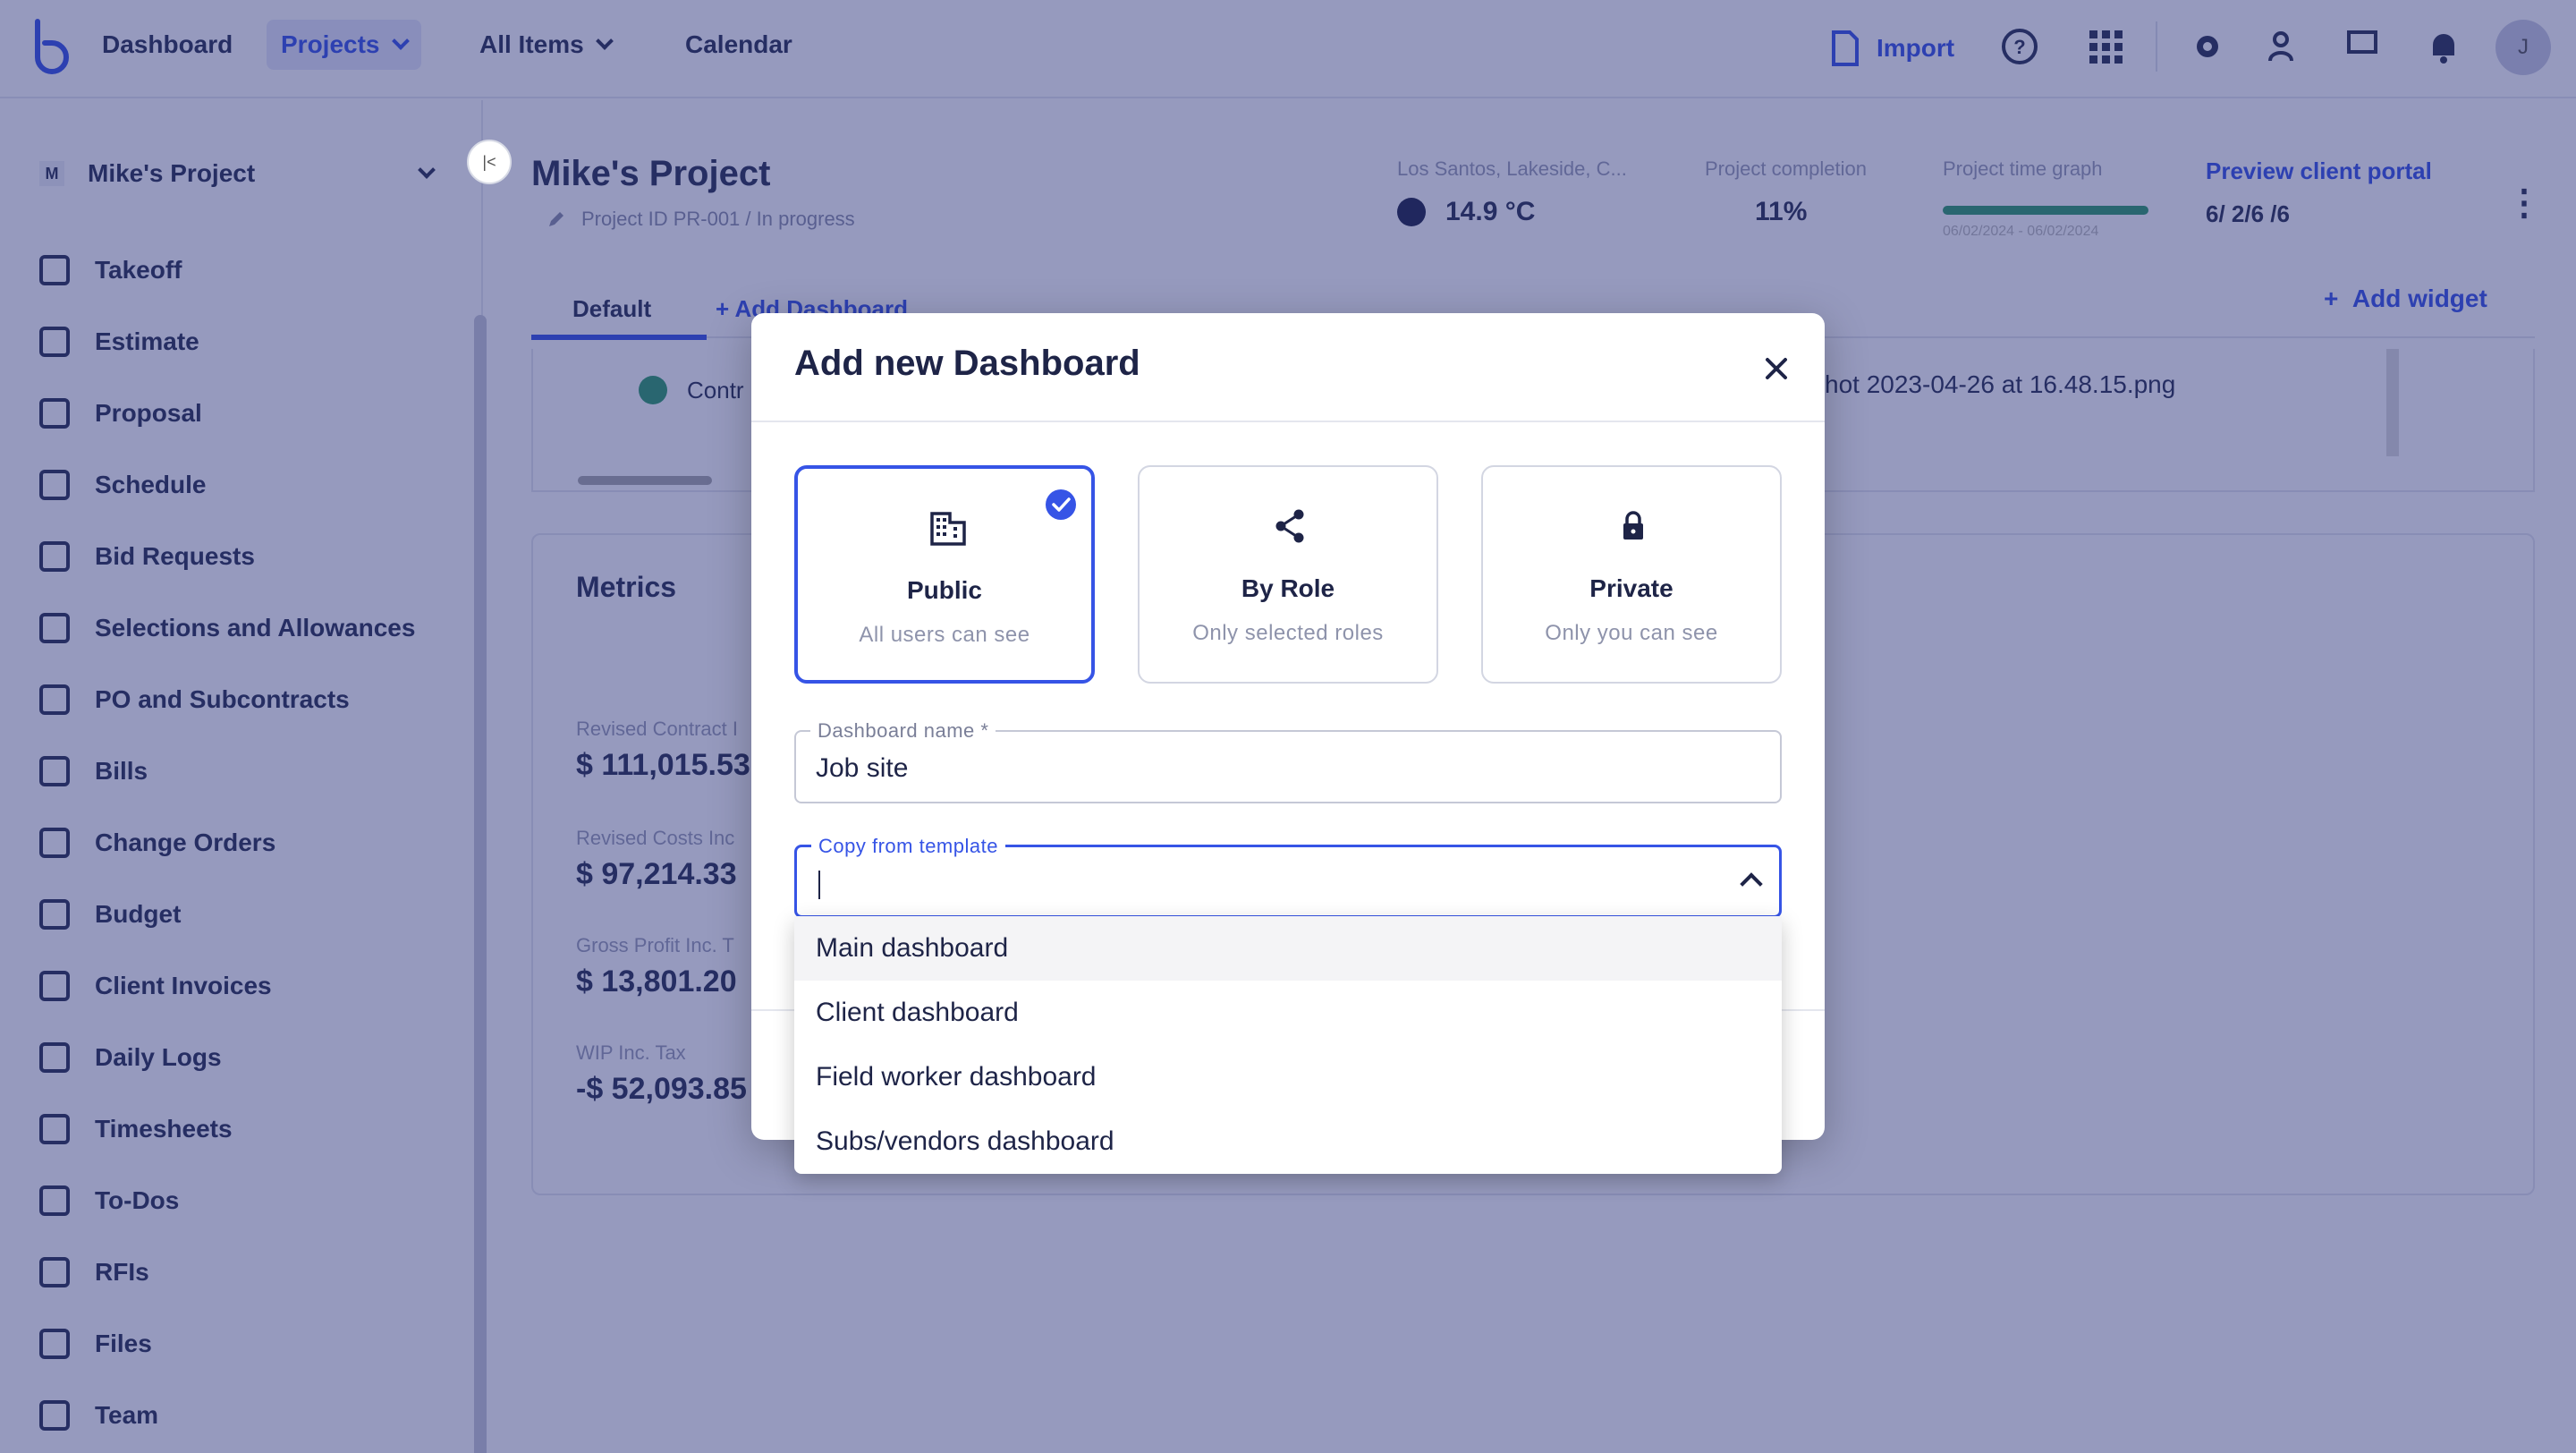  Describe the element at coordinates (908, 846) in the screenshot. I see `copy-from-template-label: Copy from template` at that location.